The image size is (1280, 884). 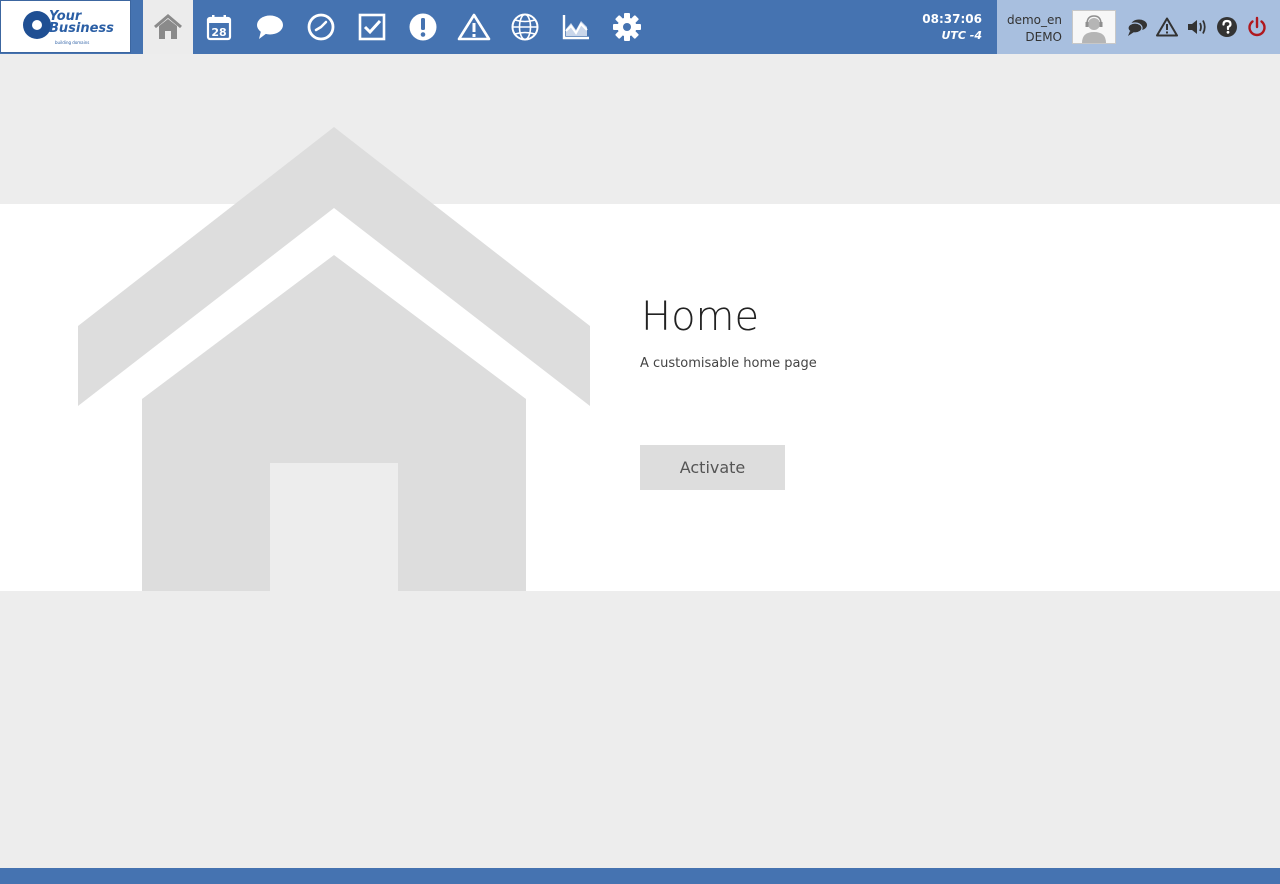 I want to click on footer-bar, so click(x=640, y=876).